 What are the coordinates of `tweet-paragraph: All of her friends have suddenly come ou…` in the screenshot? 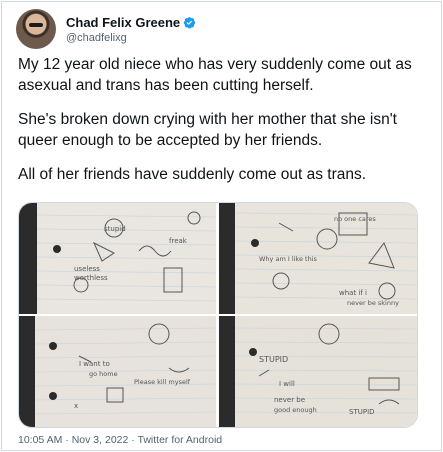 It's located at (192, 174).